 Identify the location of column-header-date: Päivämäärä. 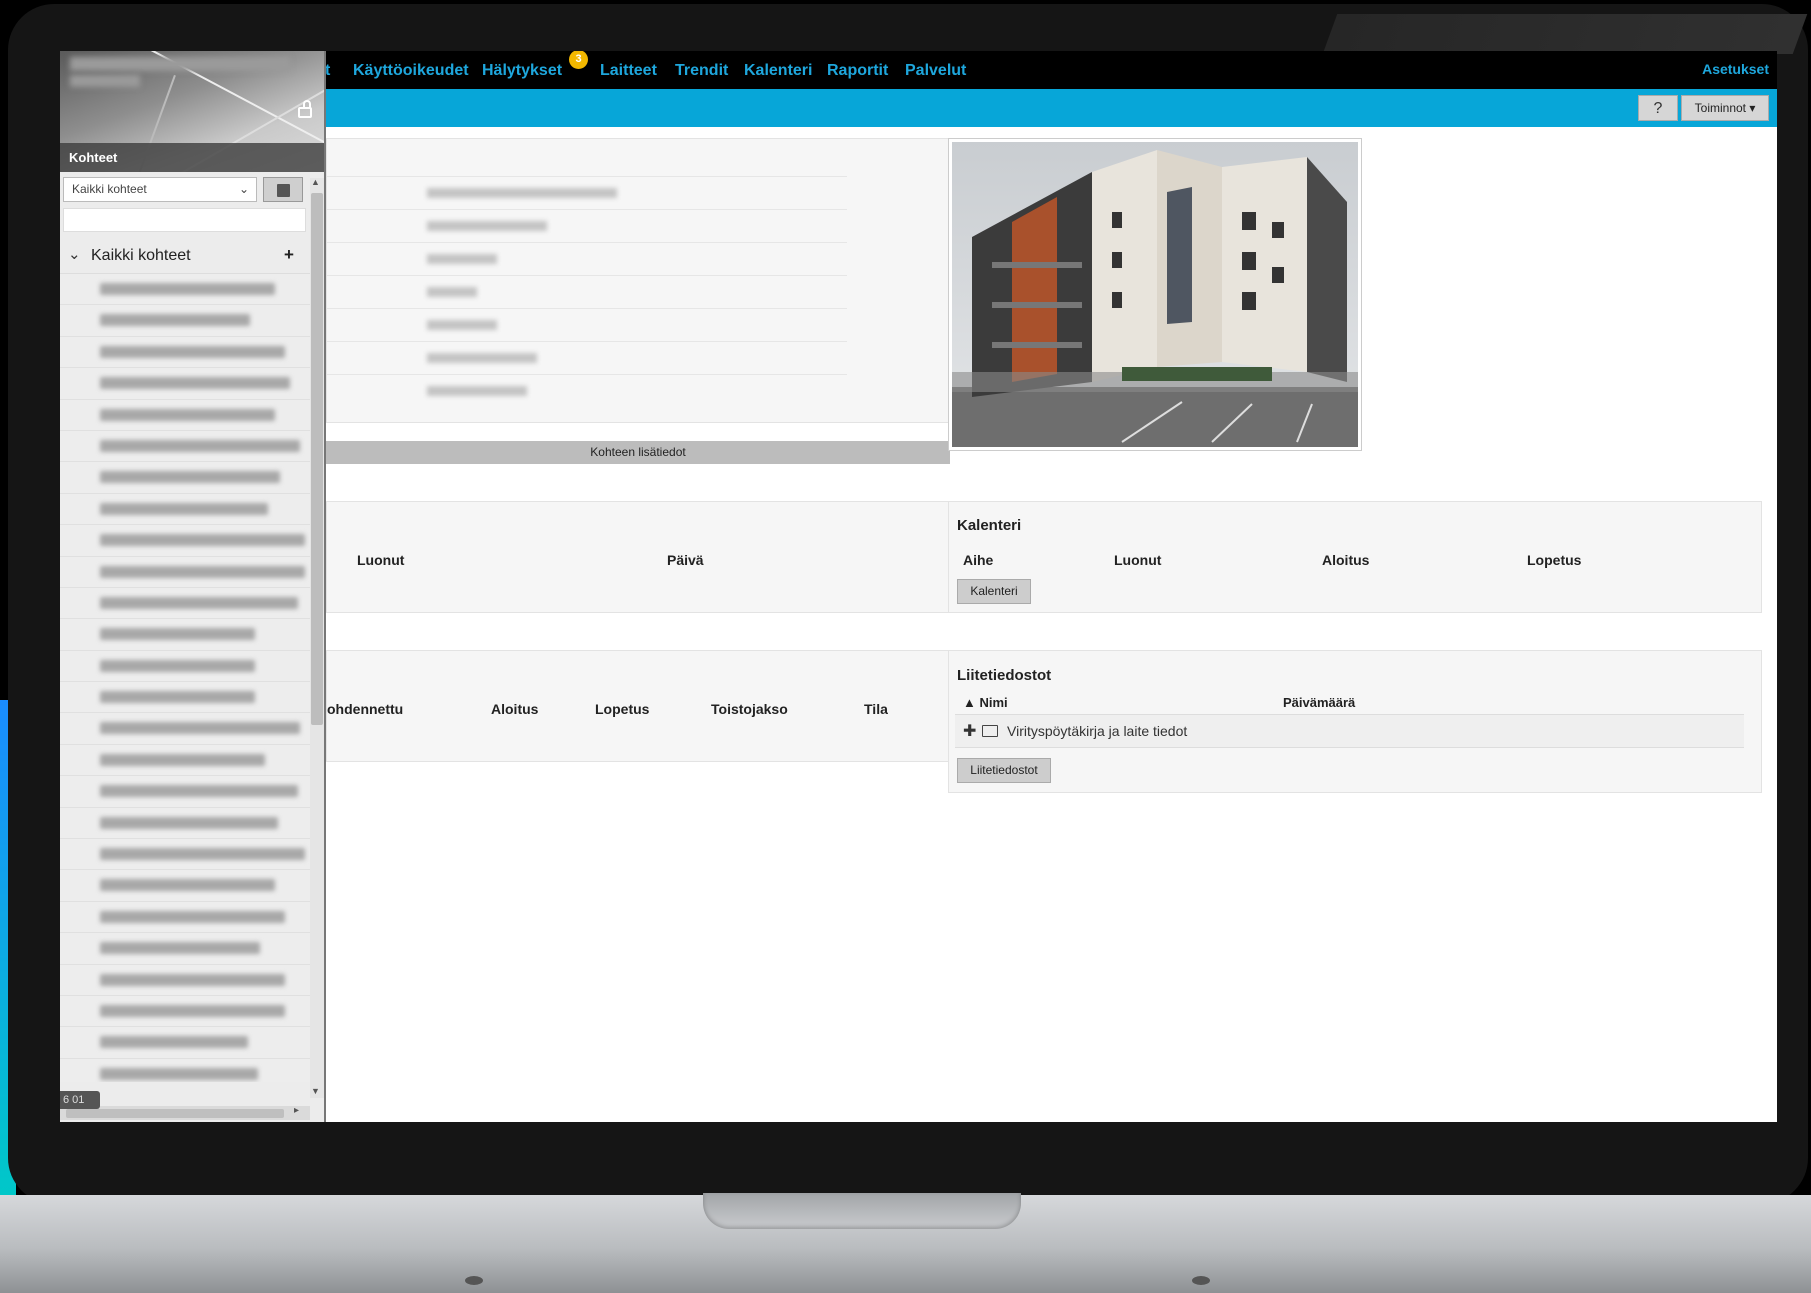
(1319, 702).